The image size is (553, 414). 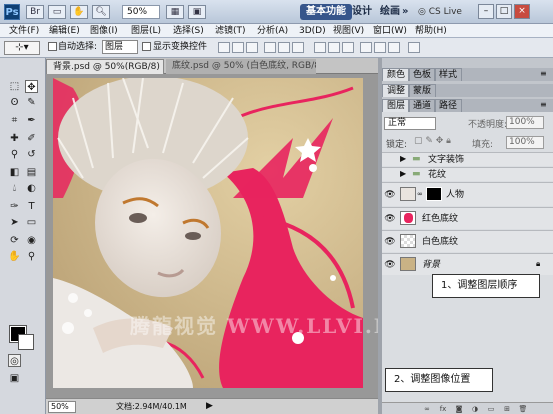 I want to click on menu-layer: 图层(L), so click(x=146, y=31).